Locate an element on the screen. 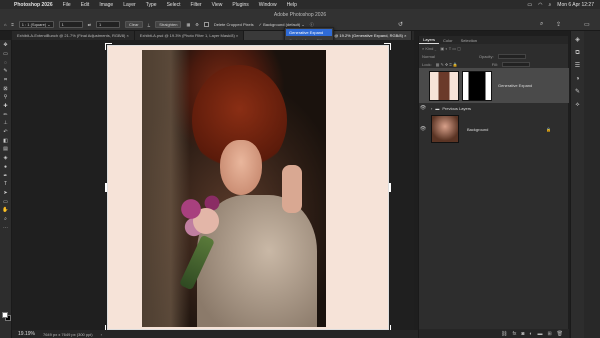 Image resolution: width=600 pixels, height=338 pixels. opacity-field is located at coordinates (511, 56).